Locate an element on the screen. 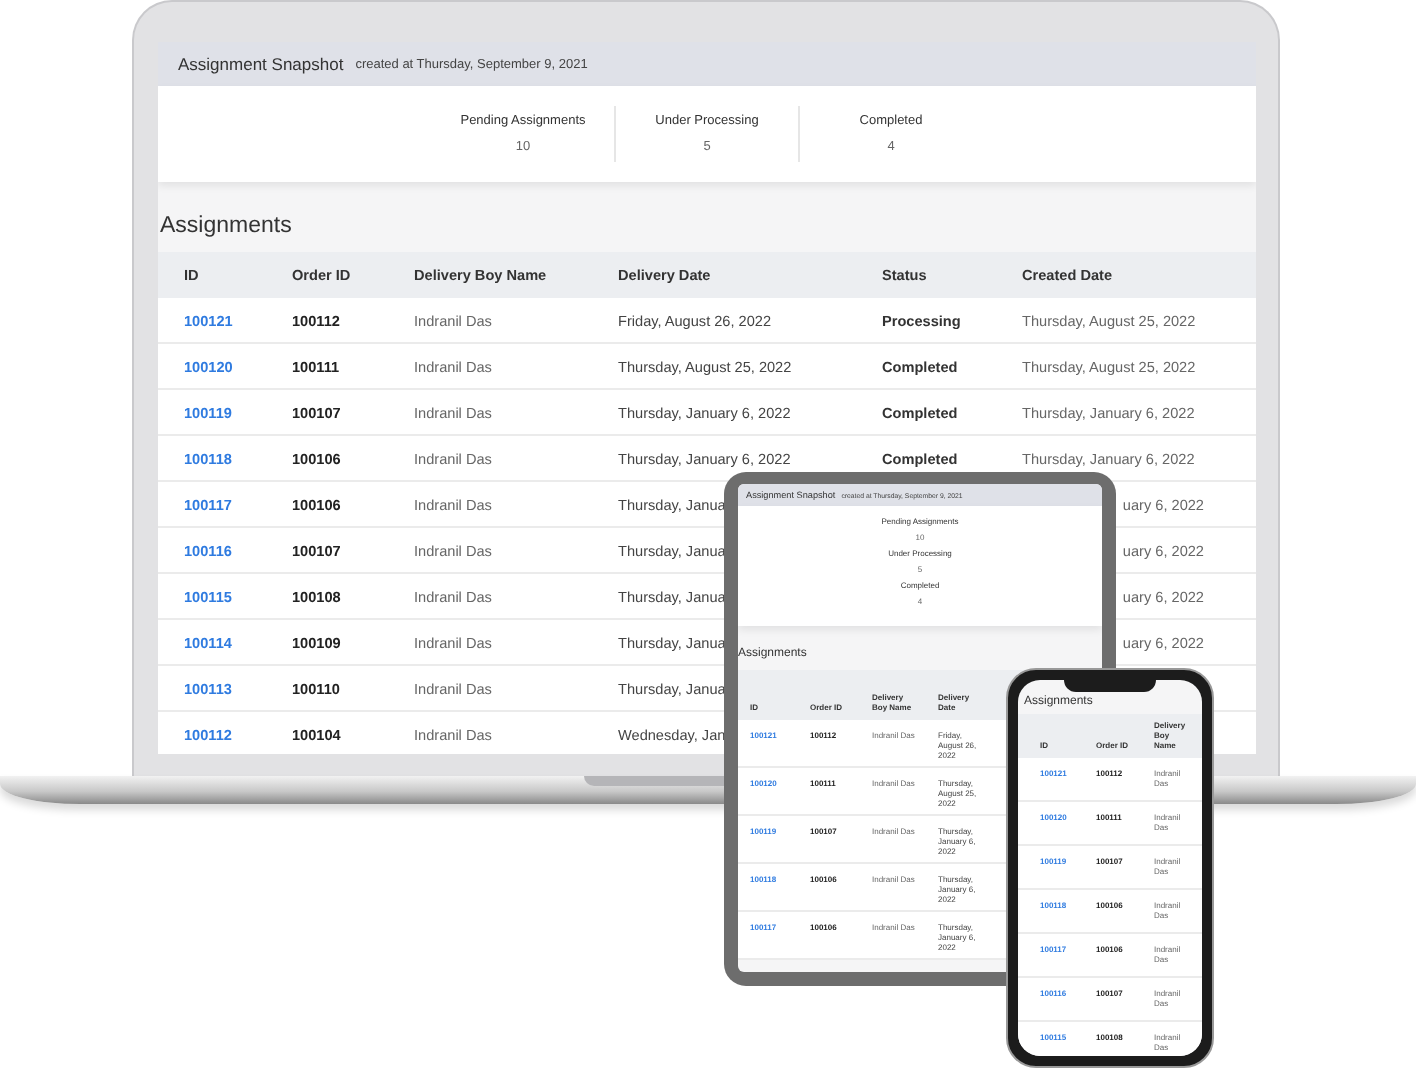 The height and width of the screenshot is (1074, 1416). section-title: Assignments is located at coordinates (226, 226).